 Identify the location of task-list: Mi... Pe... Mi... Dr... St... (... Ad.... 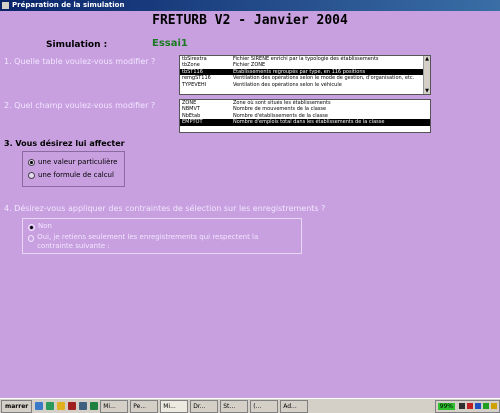
(203, 406).